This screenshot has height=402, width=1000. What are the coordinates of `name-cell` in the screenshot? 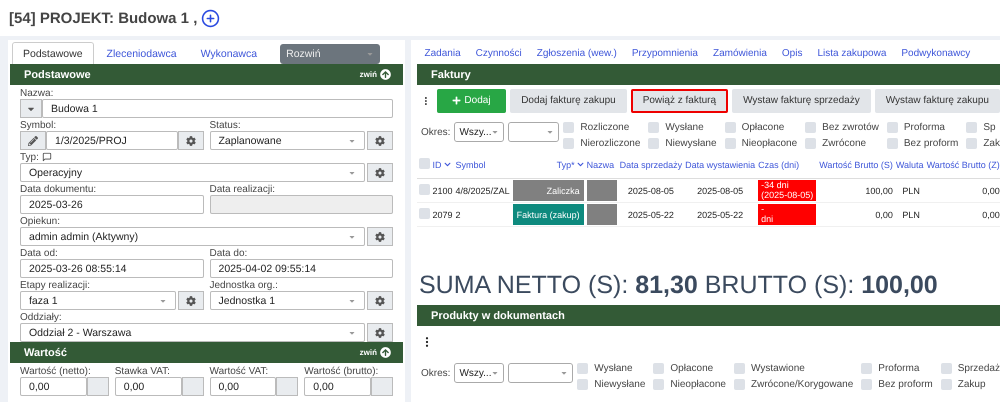 It's located at (601, 214).